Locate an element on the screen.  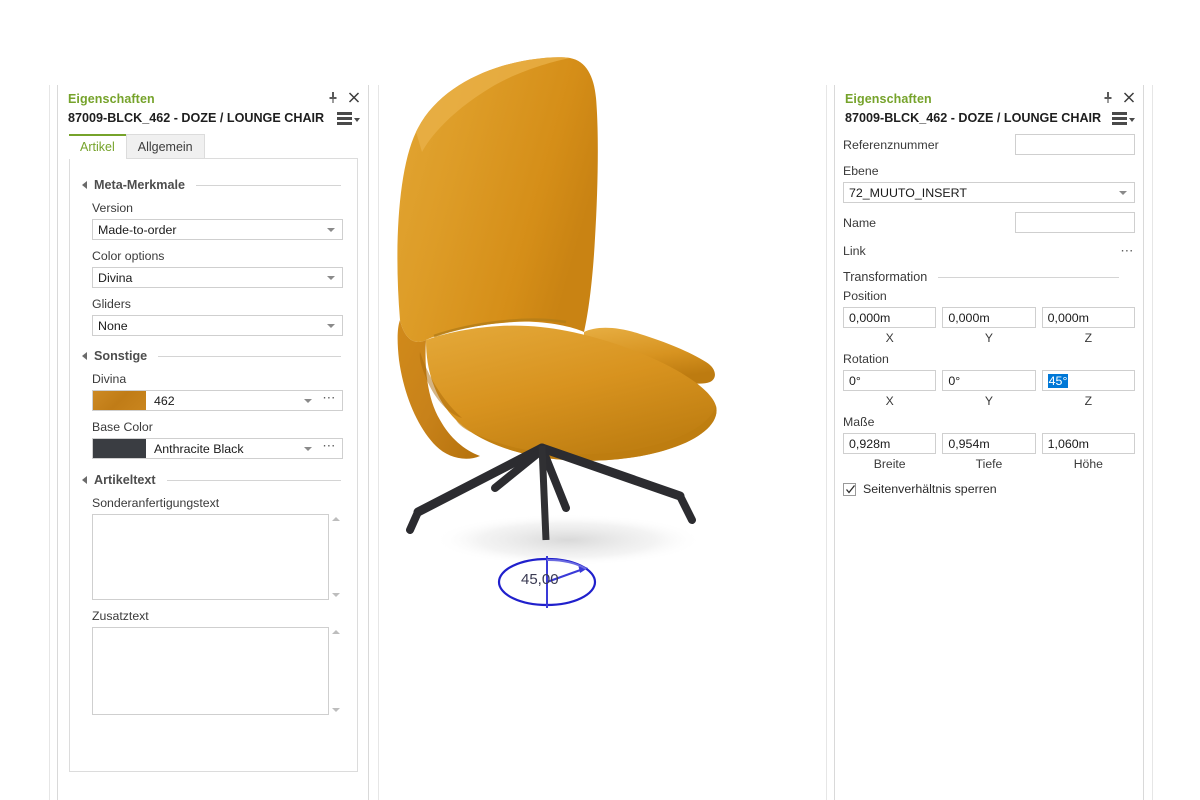
lock-aspect-ratio-checkbox is located at coordinates (849, 489).